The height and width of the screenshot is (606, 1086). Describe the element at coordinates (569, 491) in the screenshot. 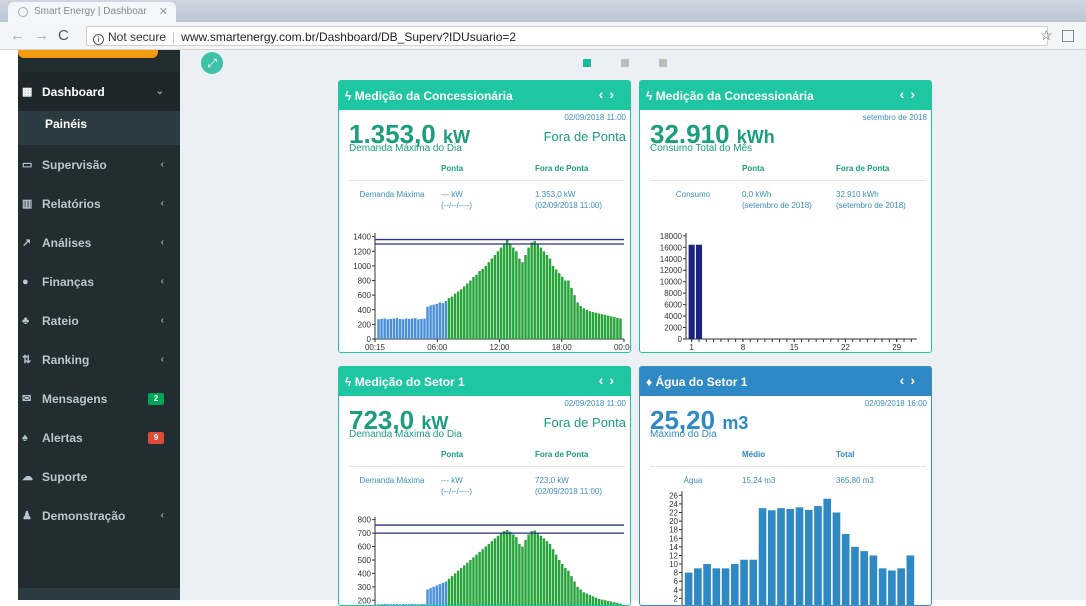

I see `cell-date: (02/09/2018 11:00)` at that location.